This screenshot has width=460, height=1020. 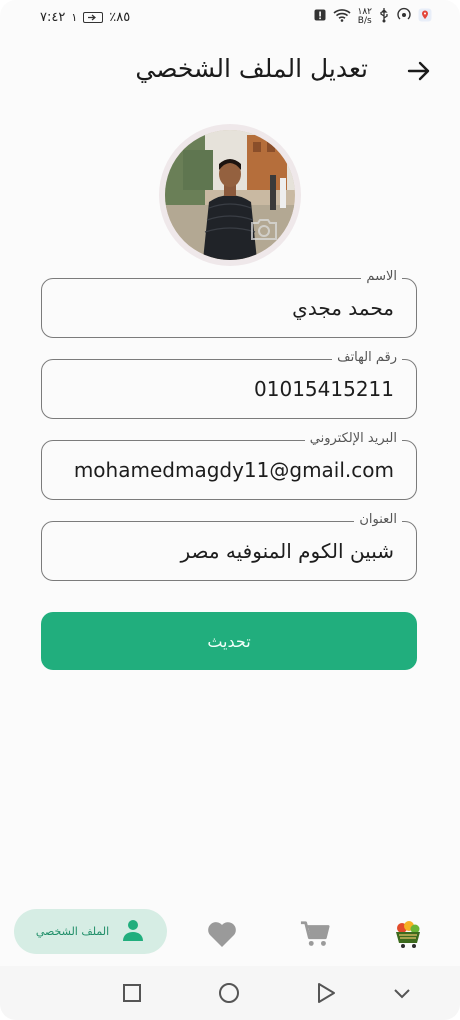 I want to click on name-input: محمد مجدي, so click(x=343, y=308).